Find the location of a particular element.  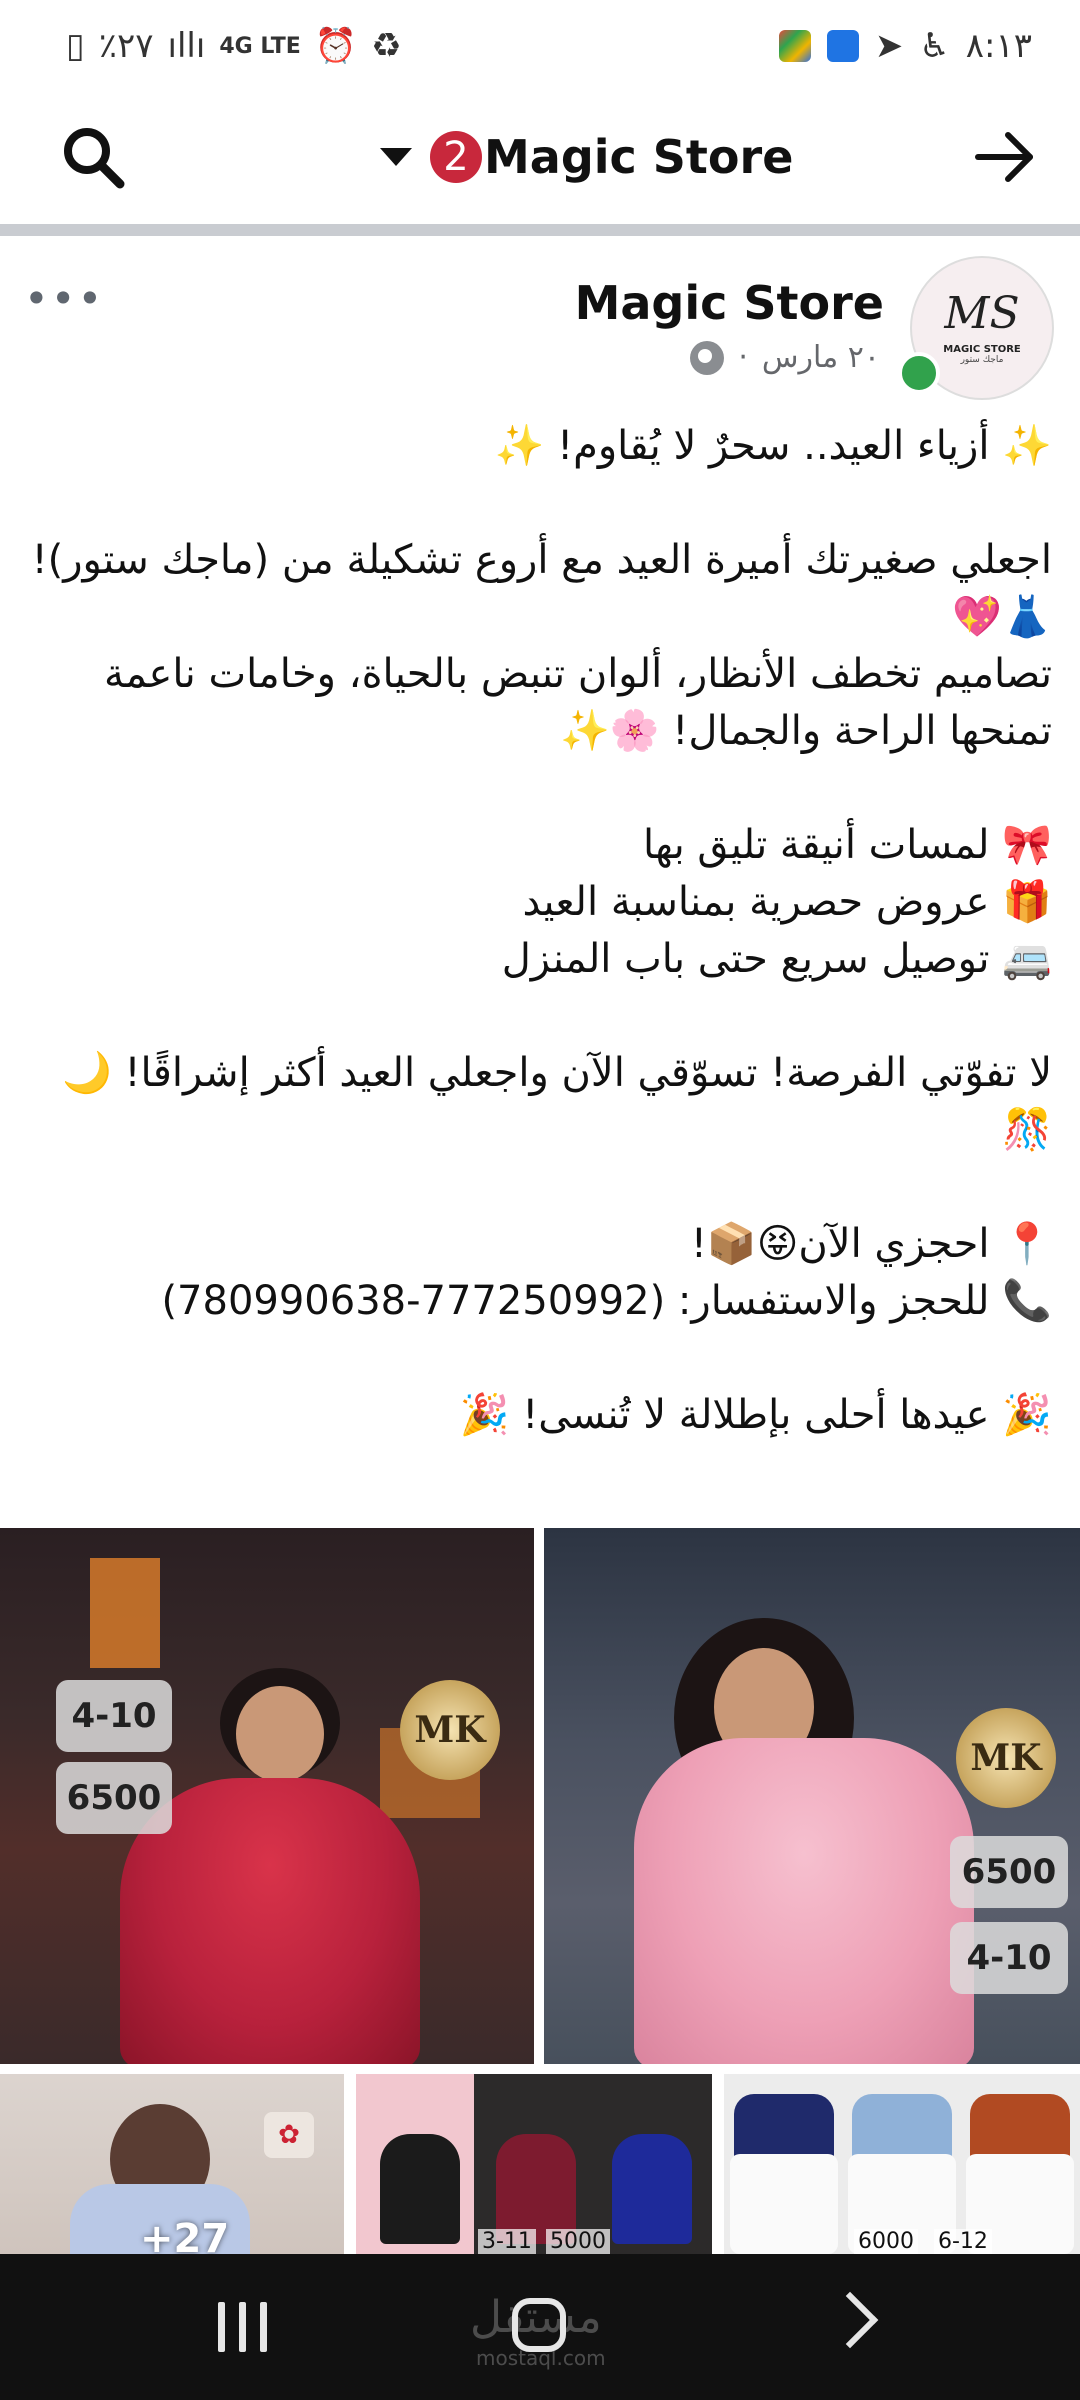

app-bar: 2 Magic Store is located at coordinates (540, 159).